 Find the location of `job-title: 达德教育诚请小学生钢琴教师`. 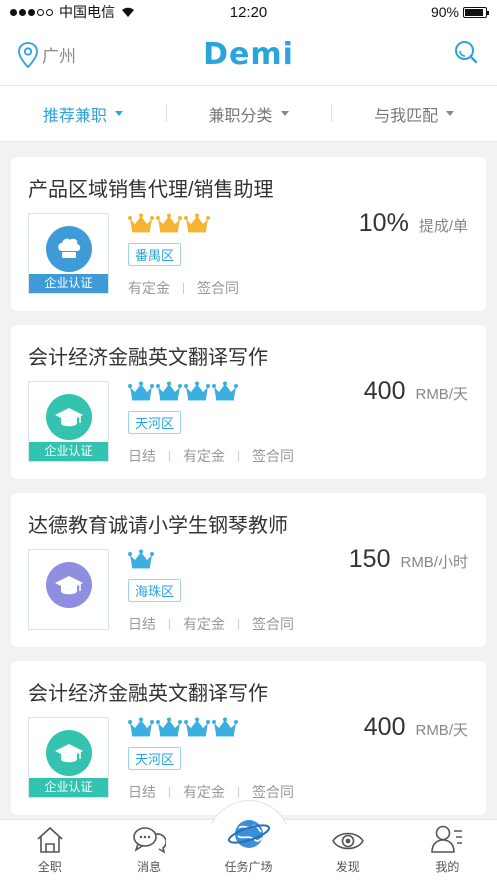

job-title: 达德教育诚请小学生钢琴教师 is located at coordinates (158, 526).